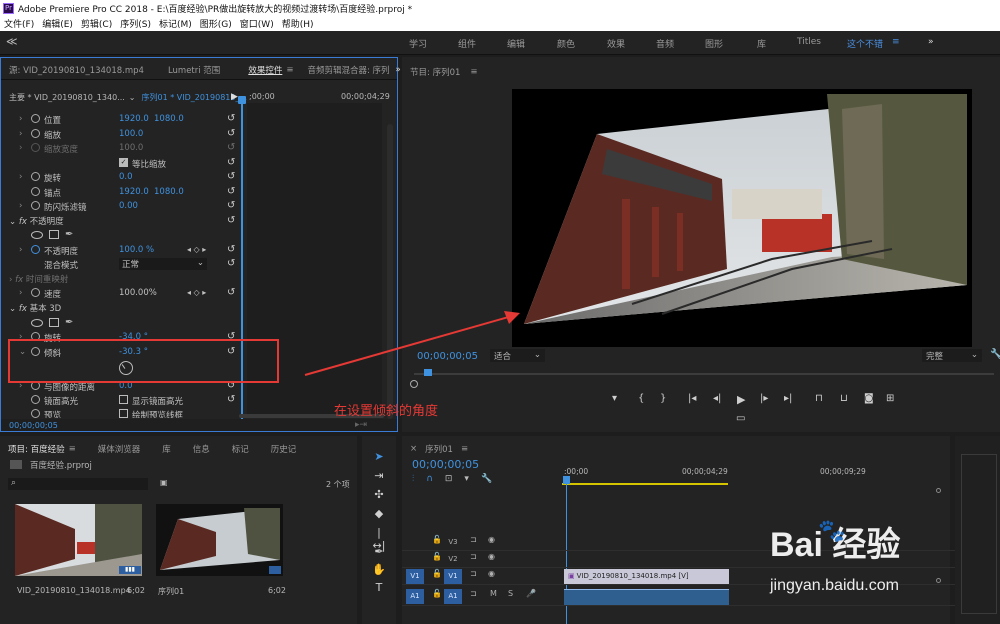 The height and width of the screenshot is (624, 1000). What do you see at coordinates (896, 42) in the screenshot?
I see `ws-menu-icon: ≡` at bounding box center [896, 42].